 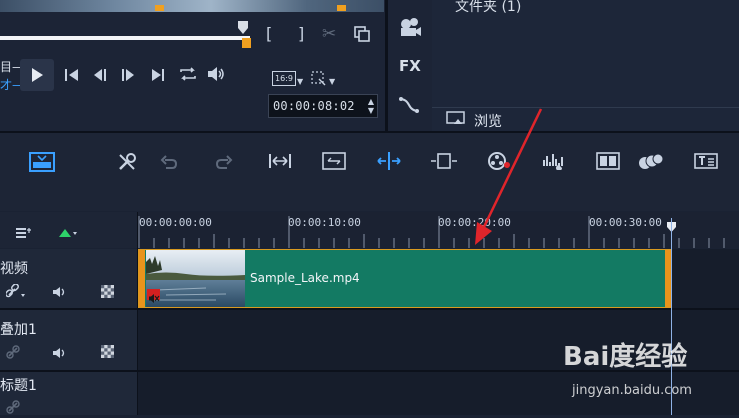 I want to click on previous-frame-icon, so click(x=101, y=76).